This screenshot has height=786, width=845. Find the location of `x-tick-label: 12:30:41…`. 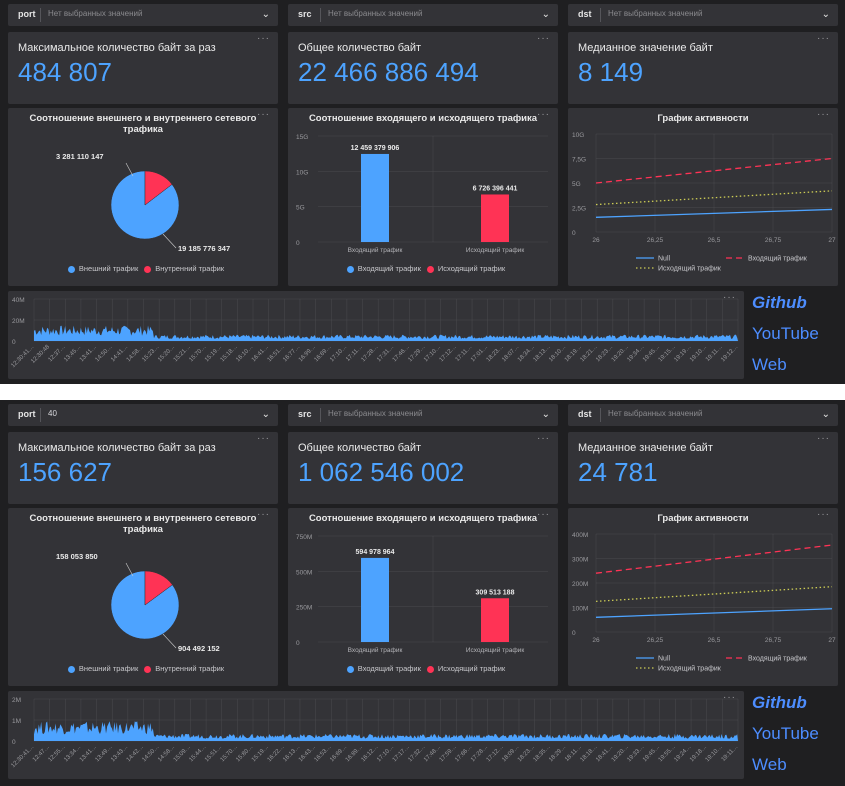

x-tick-label: 12:30:41… is located at coordinates (22, 356).